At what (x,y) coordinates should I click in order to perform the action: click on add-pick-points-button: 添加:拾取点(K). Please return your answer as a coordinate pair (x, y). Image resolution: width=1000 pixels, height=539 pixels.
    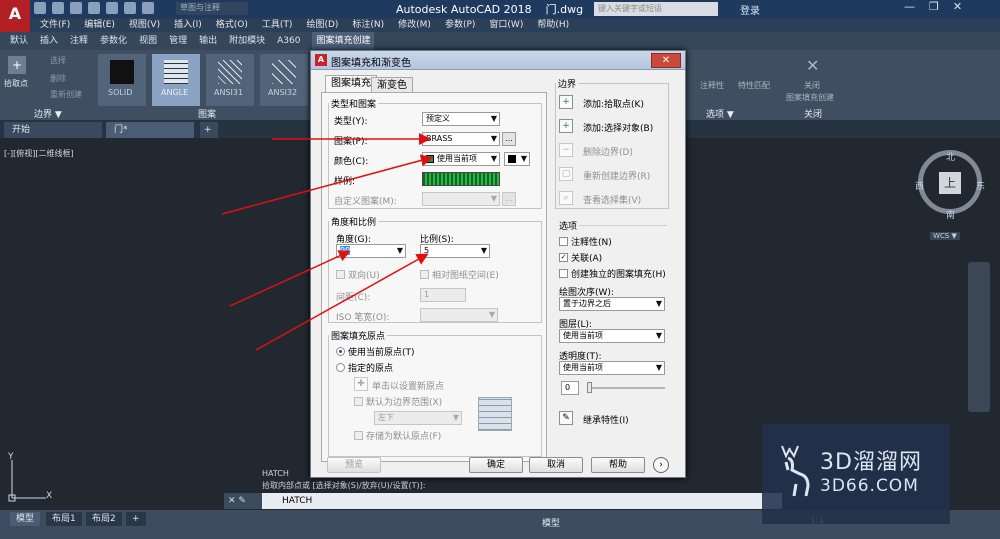
    Looking at the image, I should click on (613, 103).